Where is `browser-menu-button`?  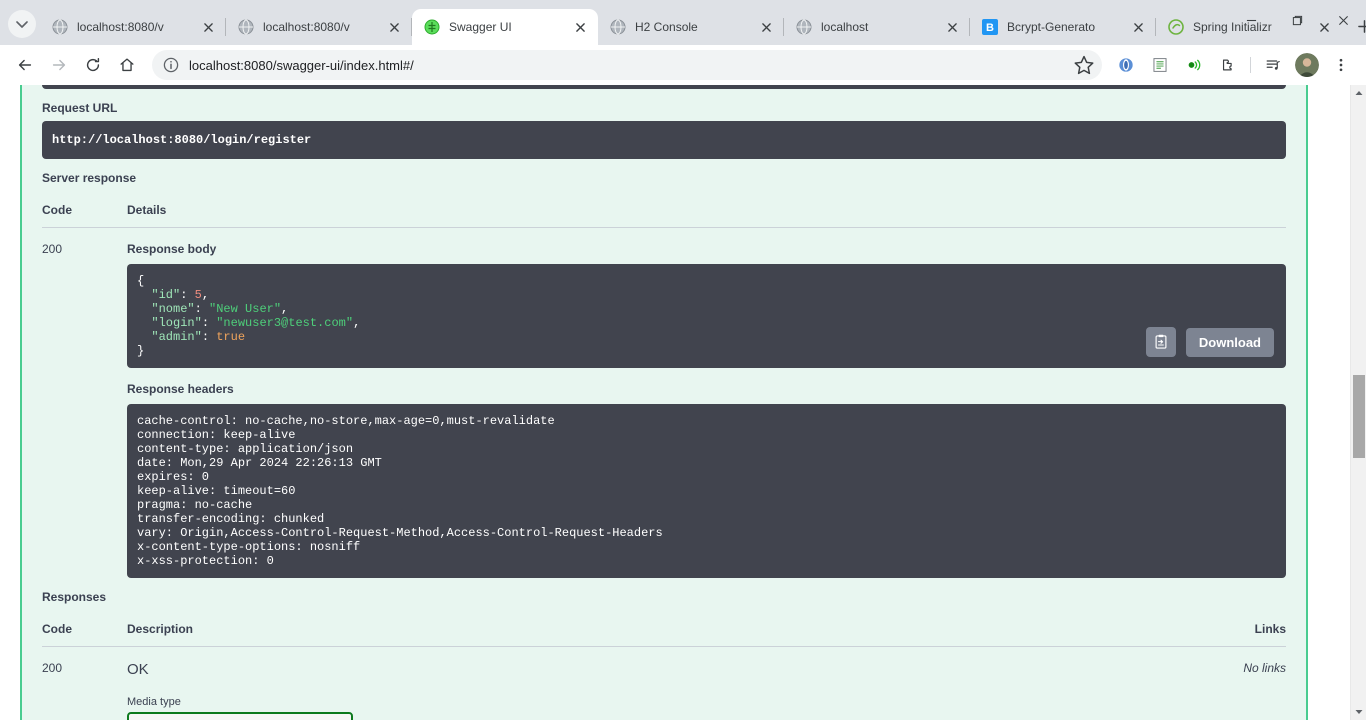 browser-menu-button is located at coordinates (1341, 65).